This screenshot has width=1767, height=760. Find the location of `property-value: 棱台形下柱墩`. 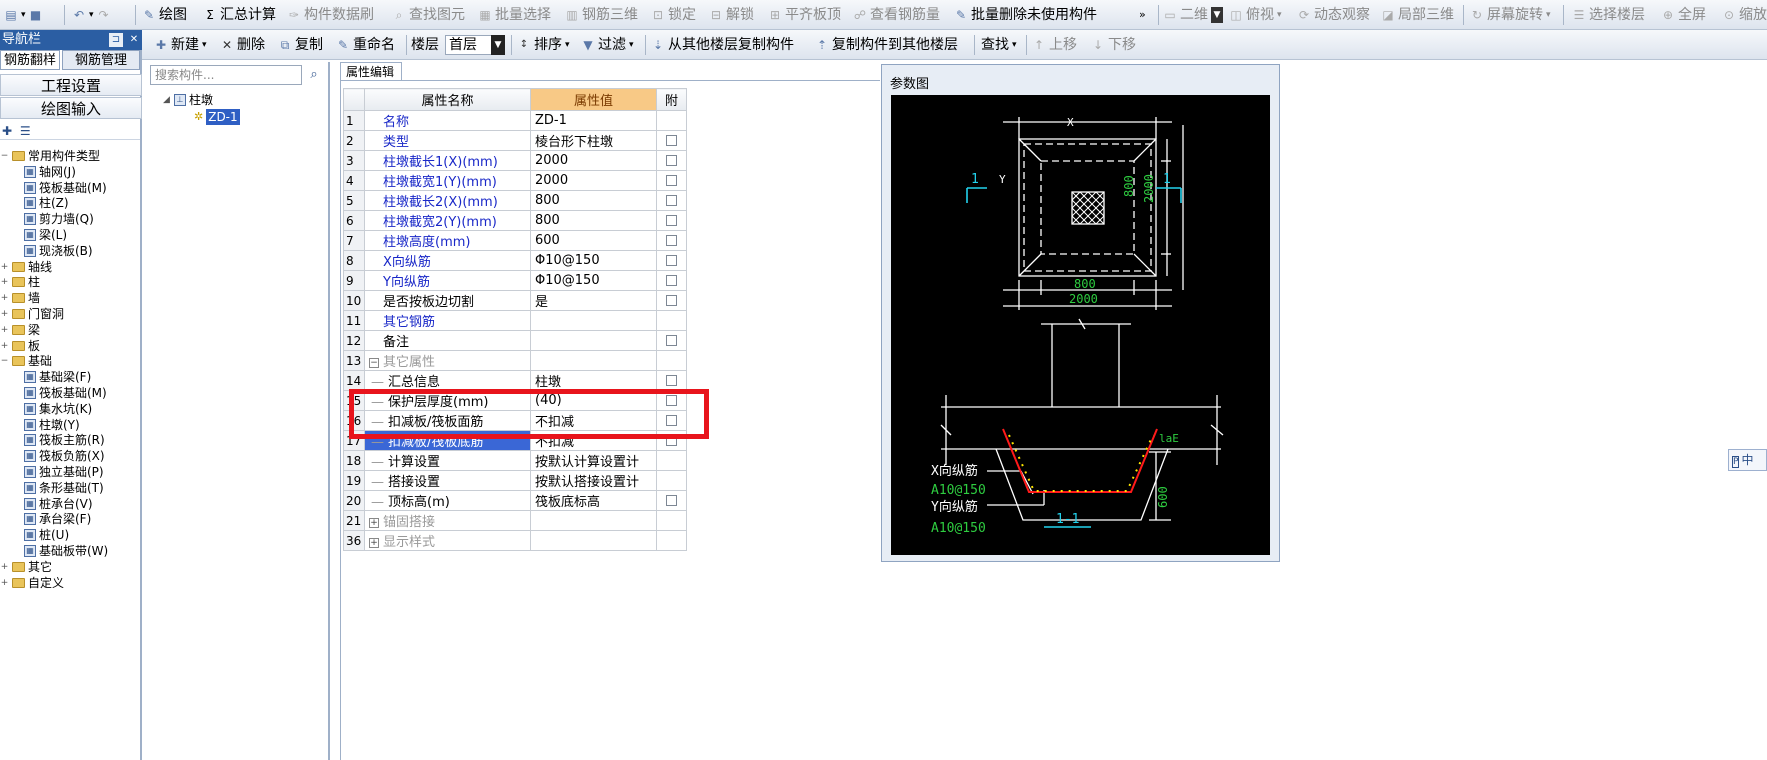

property-value: 棱台形下柱墩 is located at coordinates (593, 140).